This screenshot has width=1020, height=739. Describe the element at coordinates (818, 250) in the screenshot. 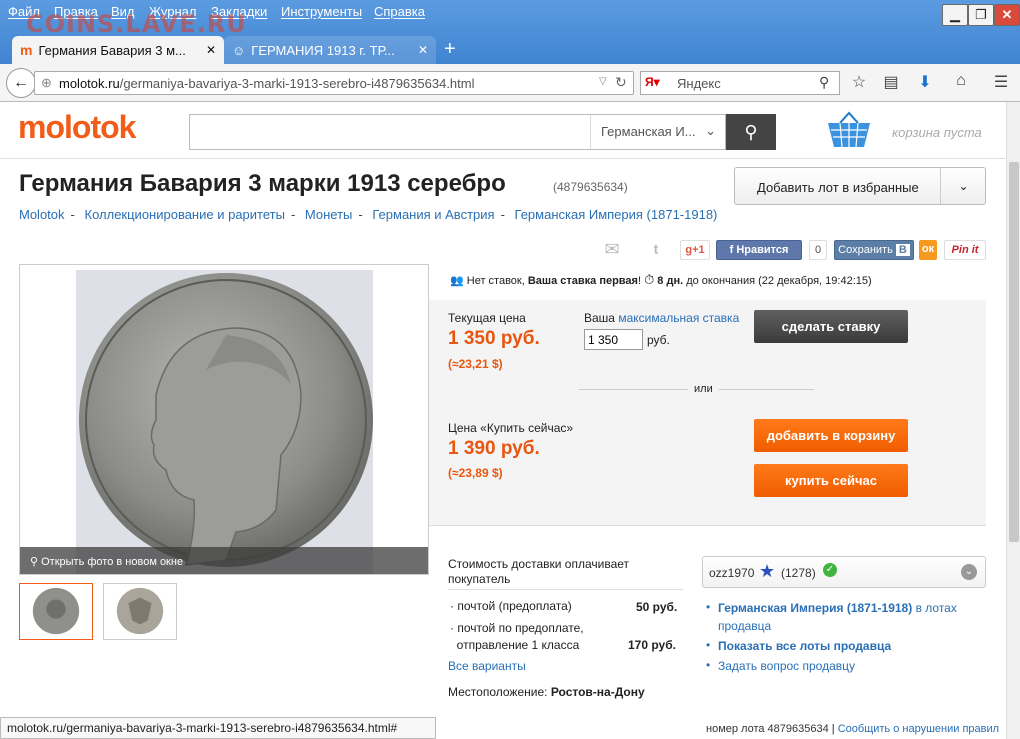

I see `fb-like-count: 0` at that location.